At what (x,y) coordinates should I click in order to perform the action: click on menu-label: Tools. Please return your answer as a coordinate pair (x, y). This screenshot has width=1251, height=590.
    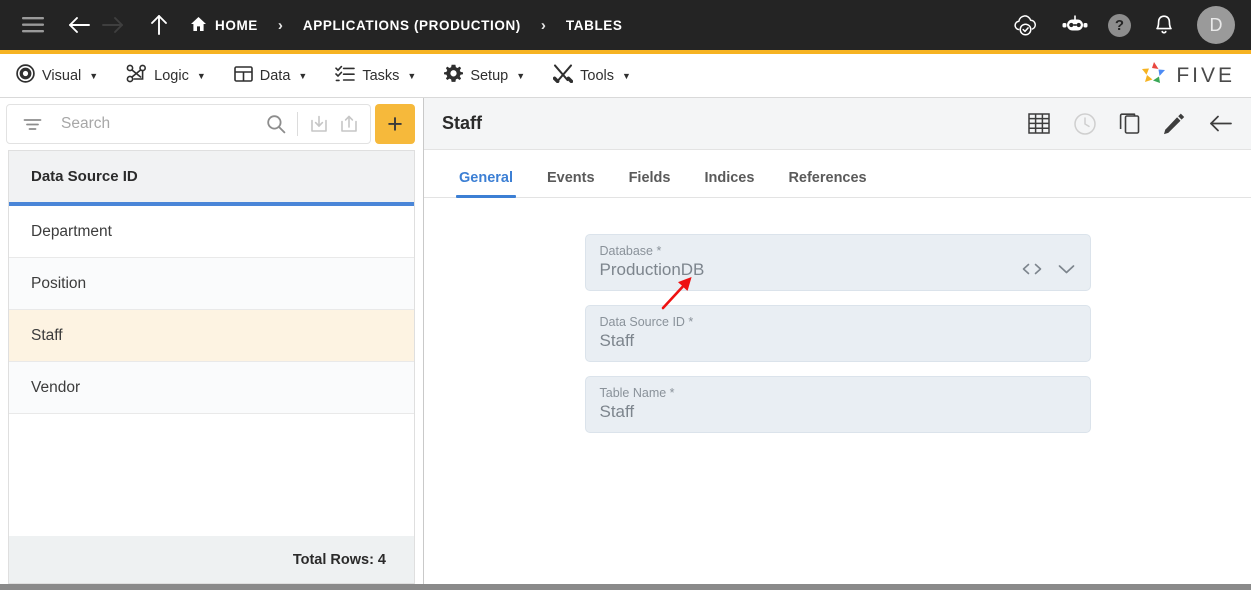
    Looking at the image, I should click on (597, 75).